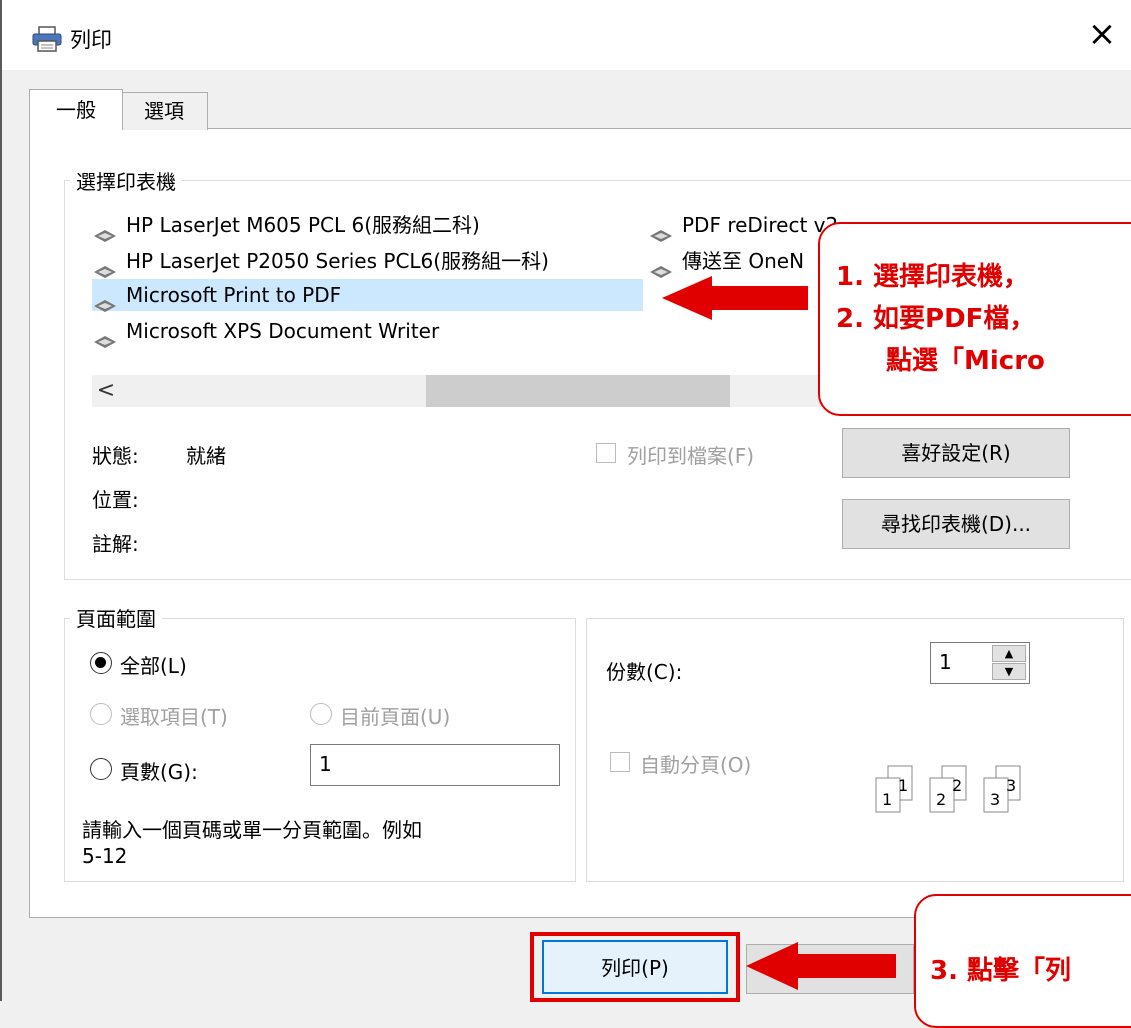  I want to click on printer-name: PDF reDirect v2, so click(760, 225).